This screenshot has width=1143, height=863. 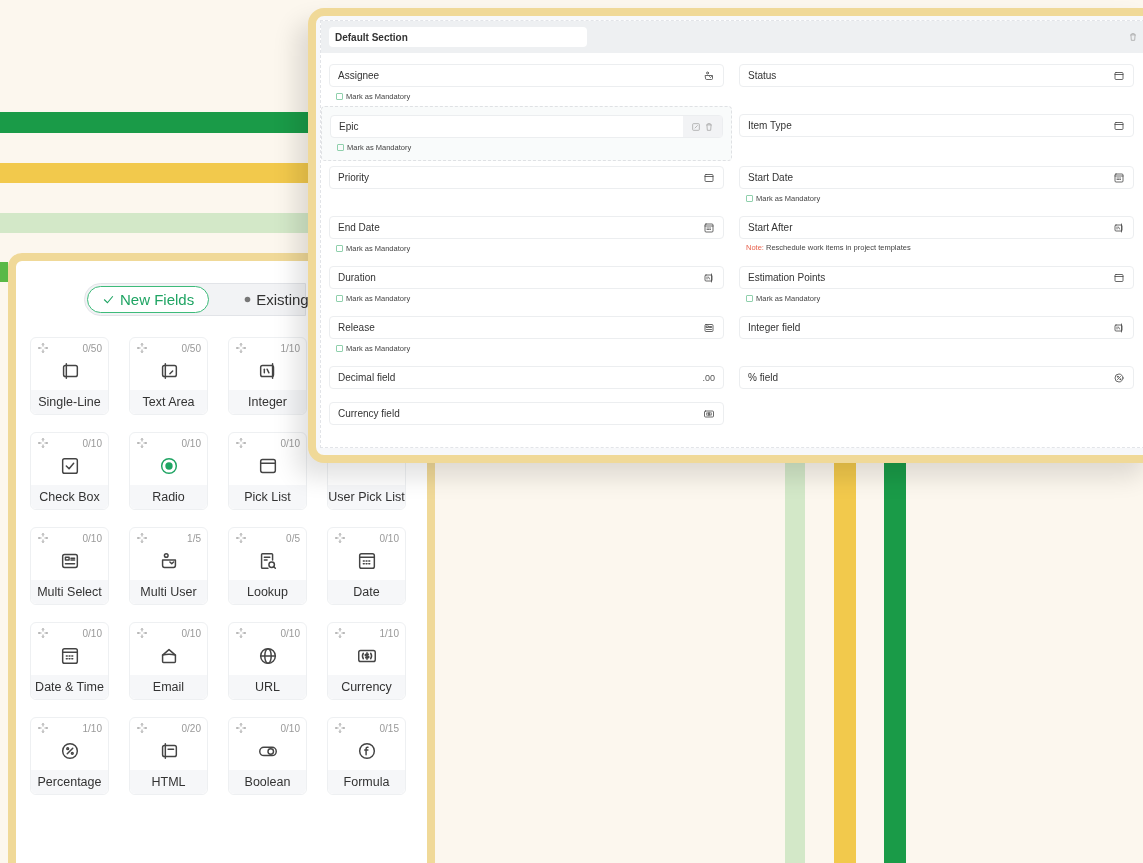 I want to click on field-type-label: Percentage, so click(x=69, y=782).